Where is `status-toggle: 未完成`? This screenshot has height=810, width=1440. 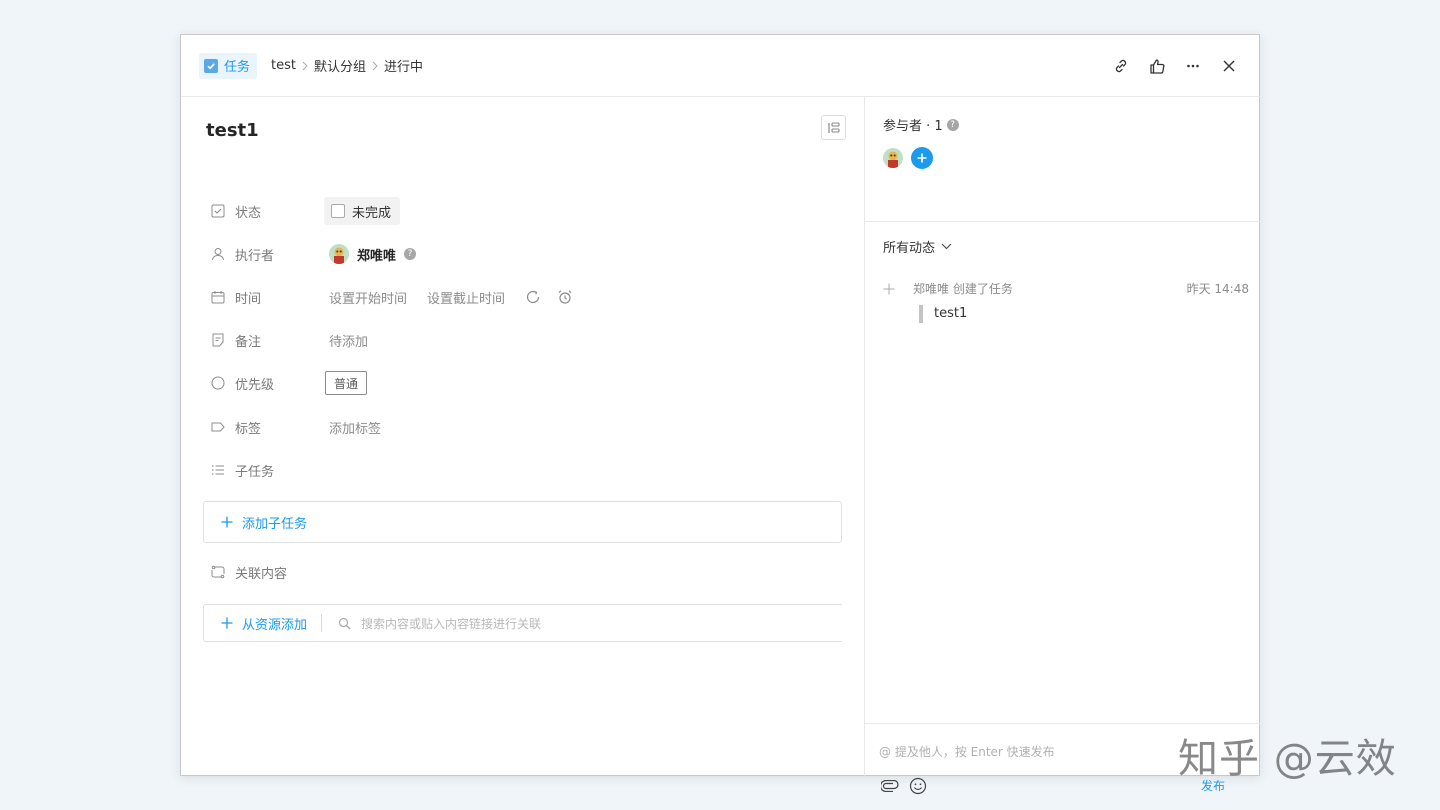
status-toggle: 未完成 is located at coordinates (362, 211).